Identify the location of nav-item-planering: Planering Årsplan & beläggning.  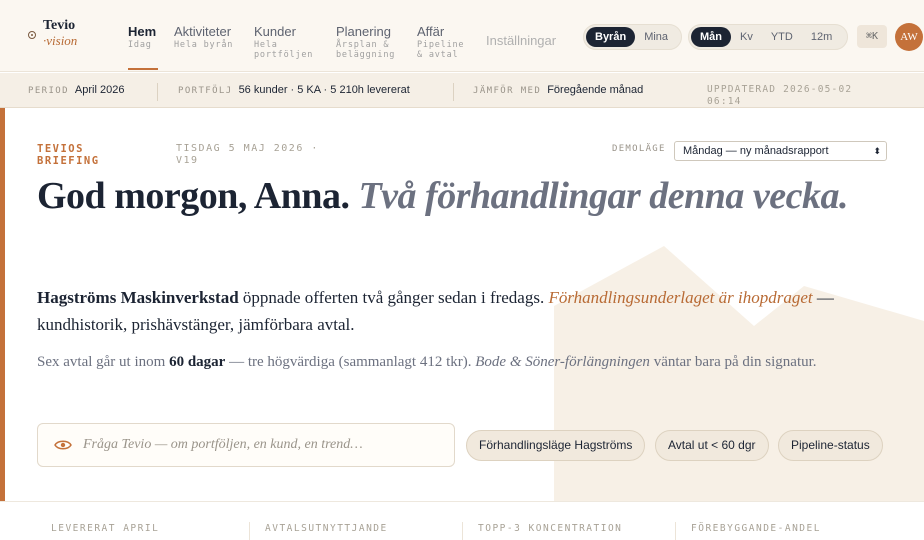
(371, 47).